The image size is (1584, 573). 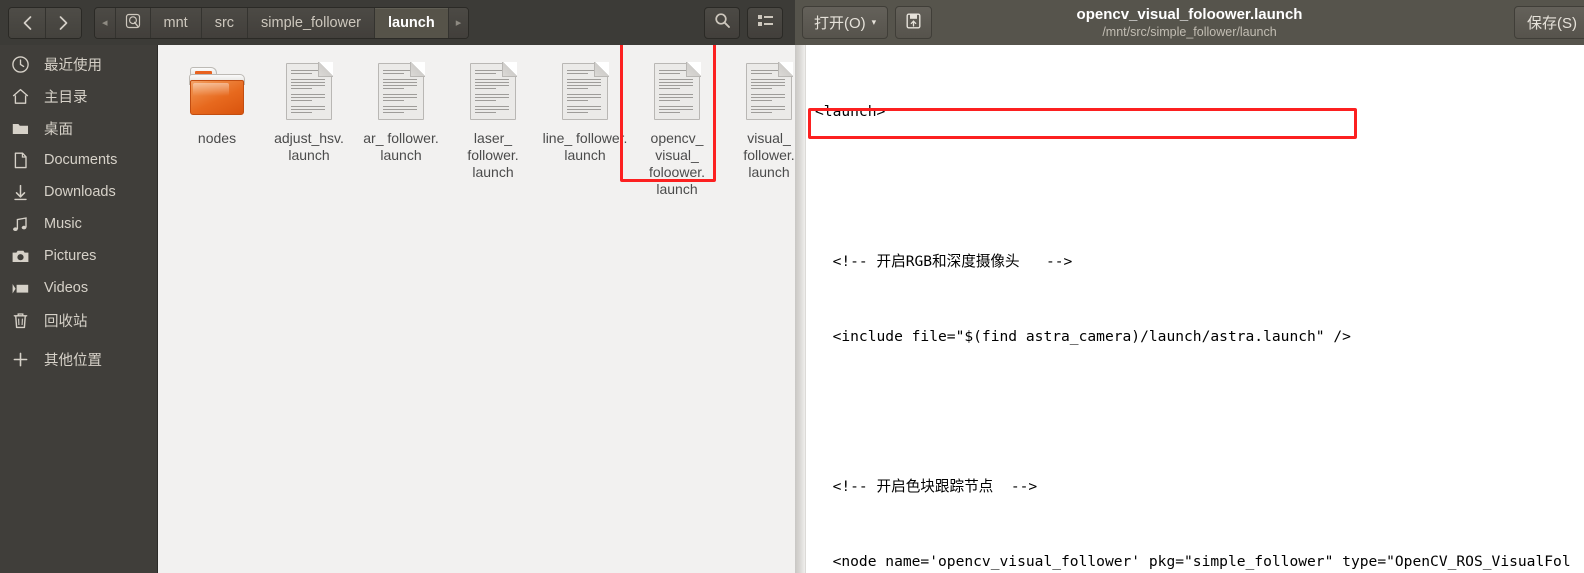 I want to click on editor-file-path: /mnt/src/simple_follower/launch, so click(x=1189, y=31).